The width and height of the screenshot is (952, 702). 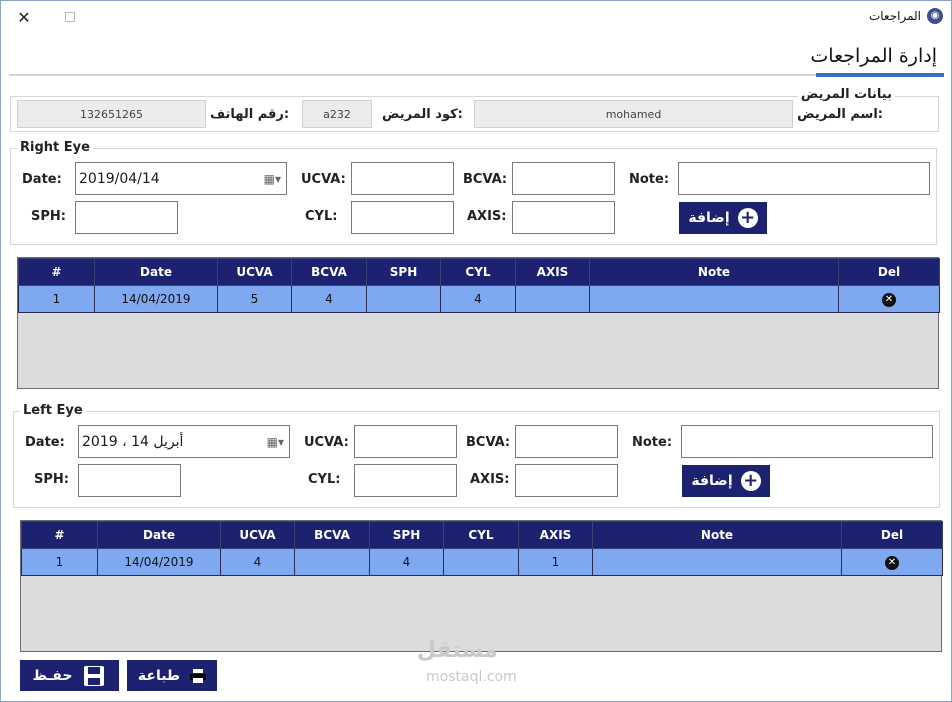 I want to click on left-sph-input, so click(x=129, y=480).